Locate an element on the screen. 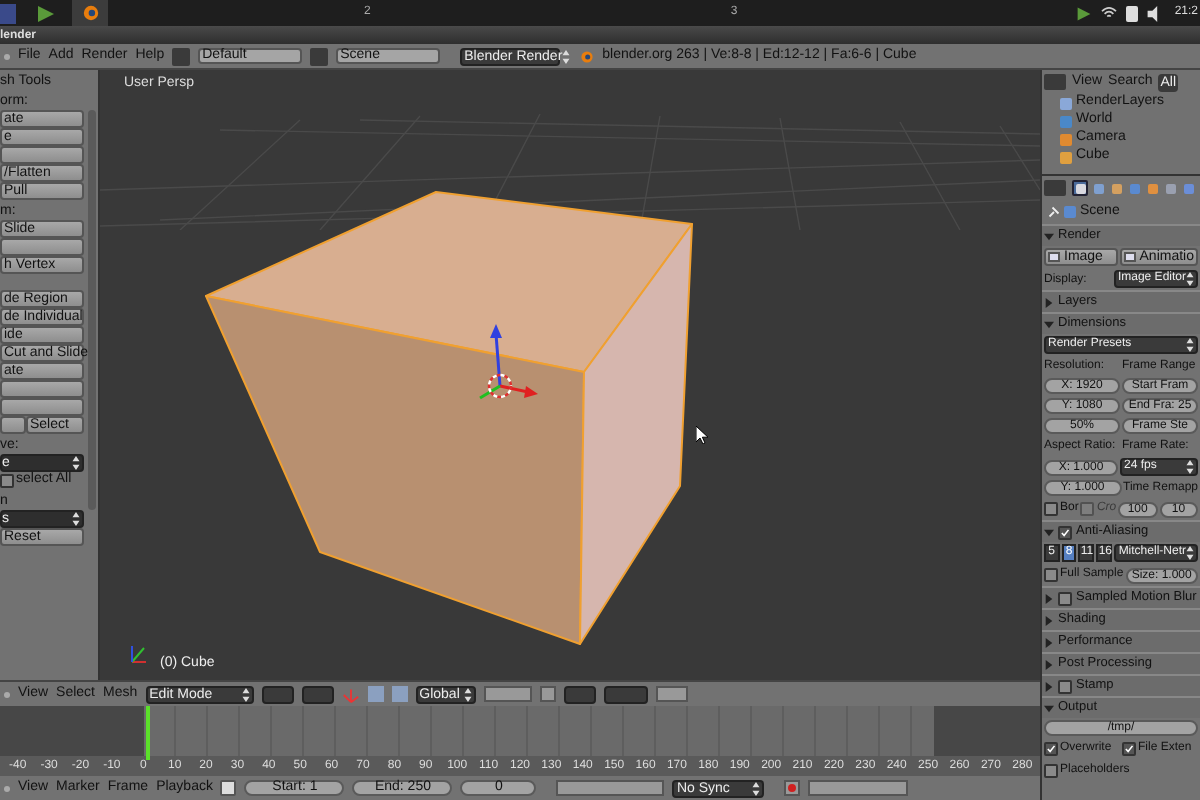  proportional-dropdown is located at coordinates (579, 694).